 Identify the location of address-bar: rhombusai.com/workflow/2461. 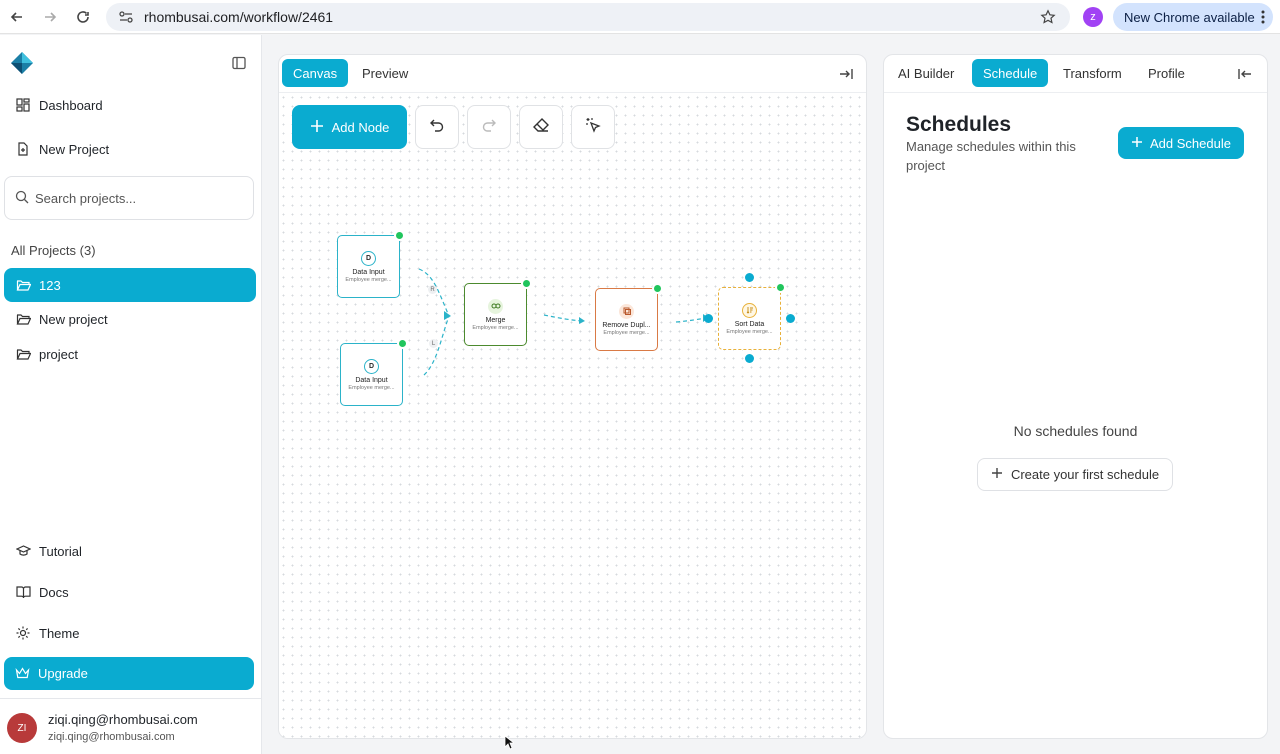
(588, 17).